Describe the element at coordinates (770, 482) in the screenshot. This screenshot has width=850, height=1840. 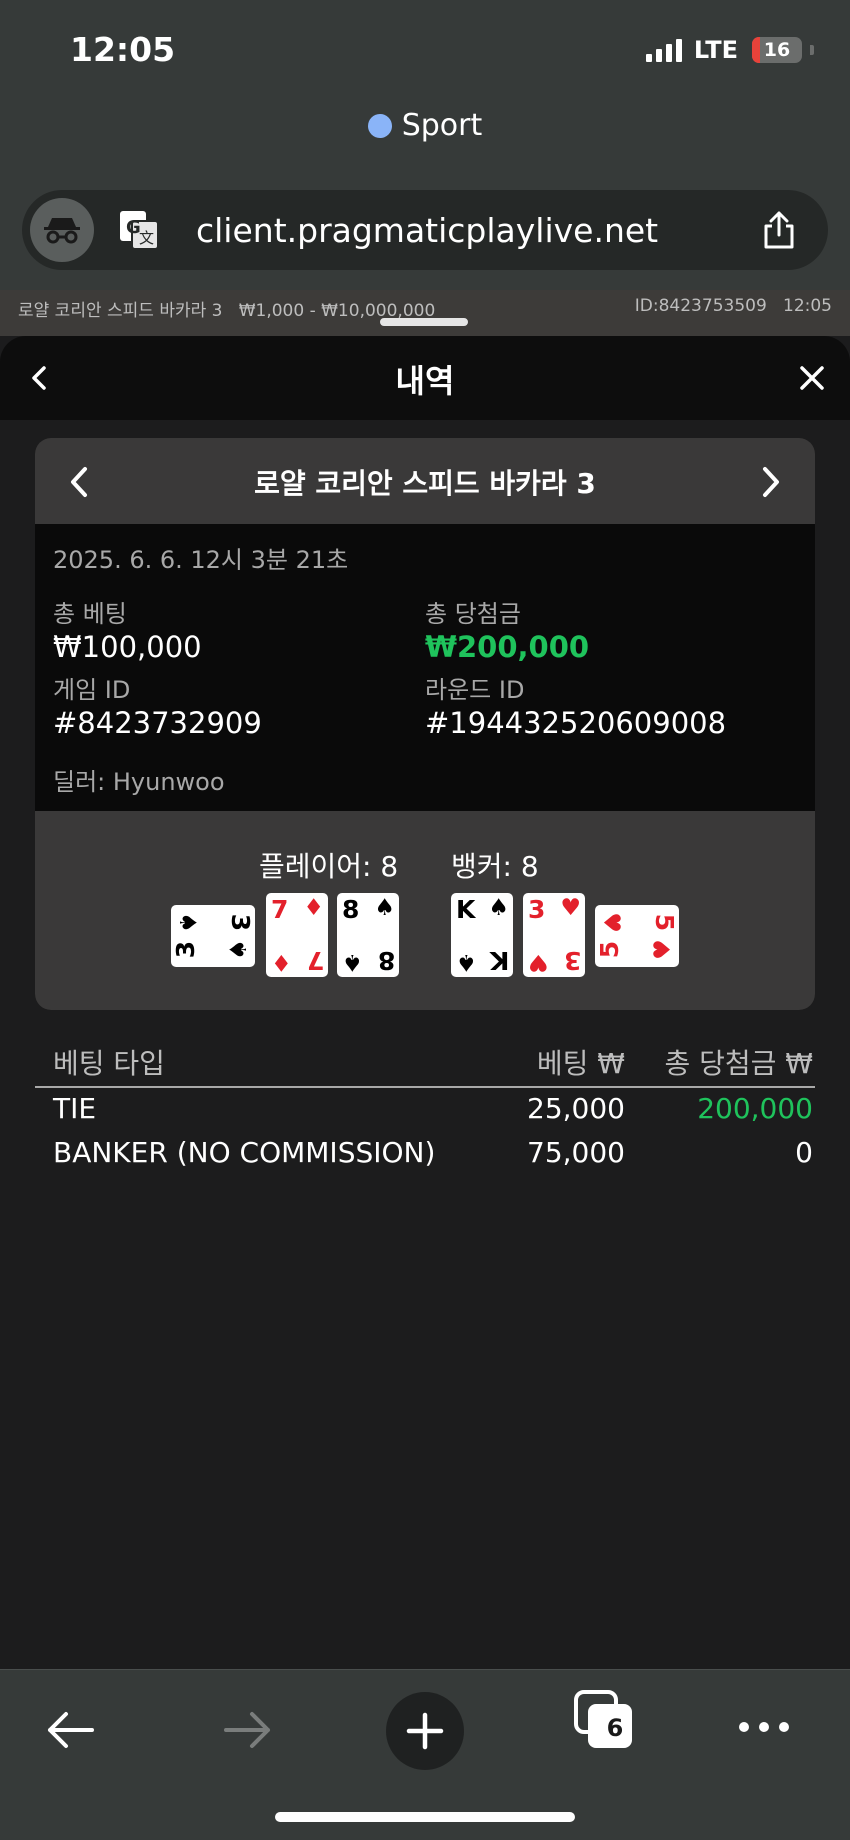
I see `next-round-icon` at that location.